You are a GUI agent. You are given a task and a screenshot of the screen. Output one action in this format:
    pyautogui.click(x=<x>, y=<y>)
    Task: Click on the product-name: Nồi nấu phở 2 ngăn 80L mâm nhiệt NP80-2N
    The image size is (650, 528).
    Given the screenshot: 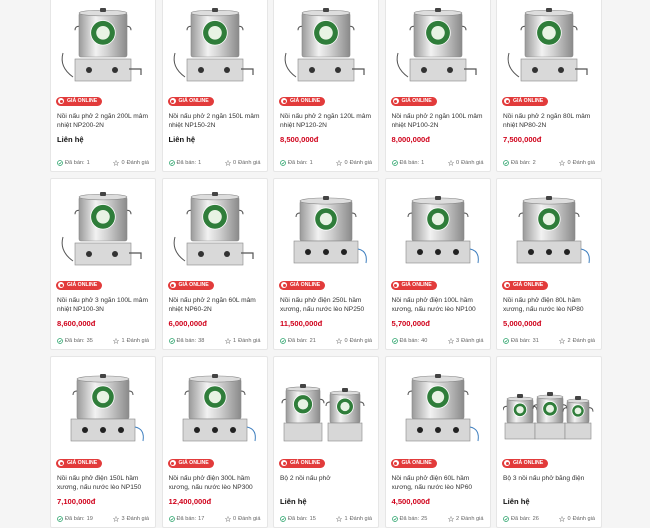 What is the action you would take?
    pyautogui.click(x=549, y=122)
    